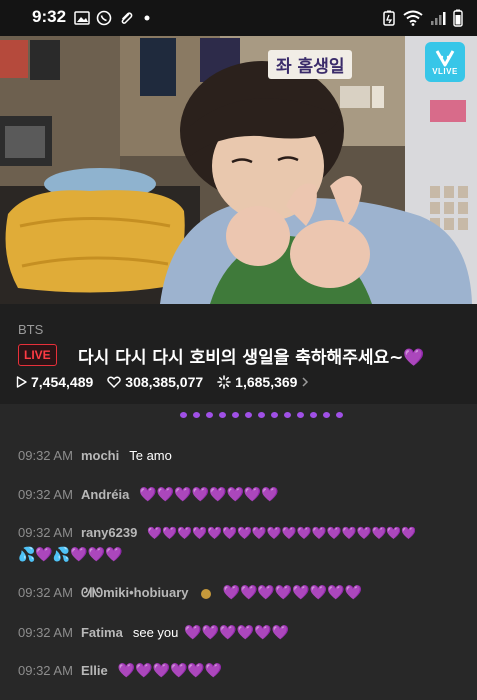  I want to click on chat-username: mochi, so click(100, 455).